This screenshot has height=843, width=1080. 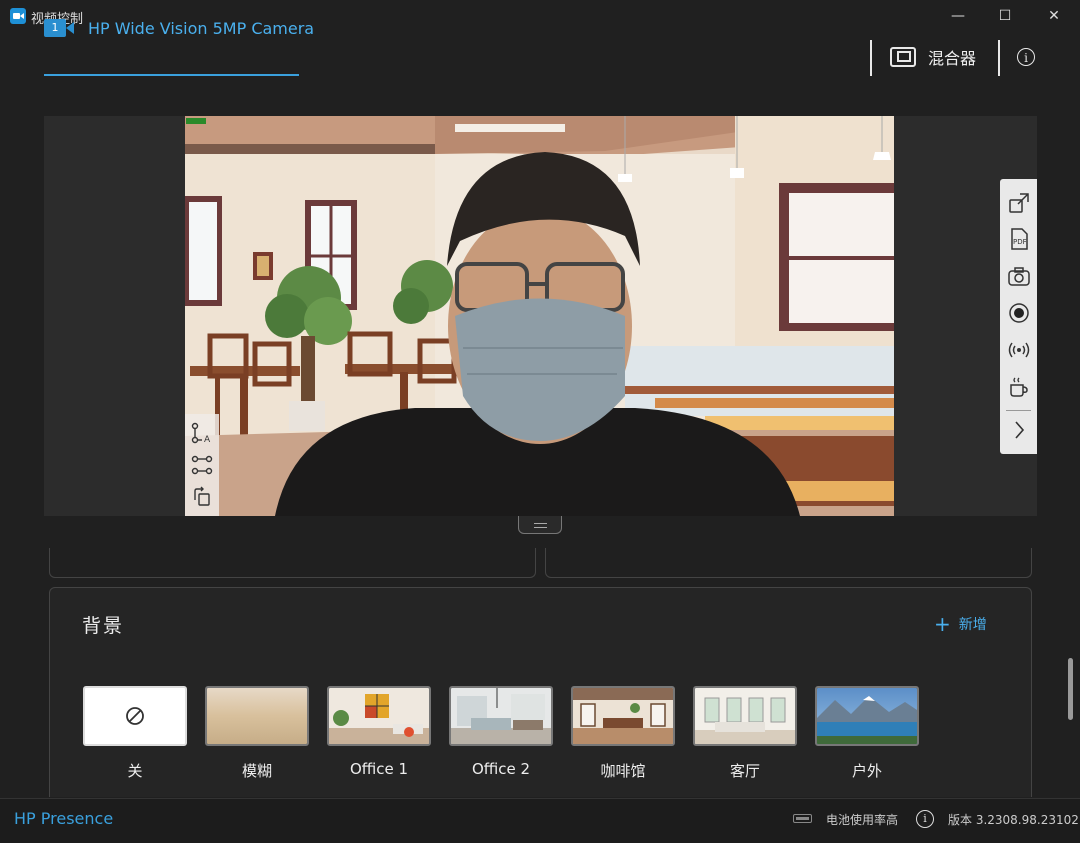 I want to click on svg-text: A, so click(x=207, y=439).